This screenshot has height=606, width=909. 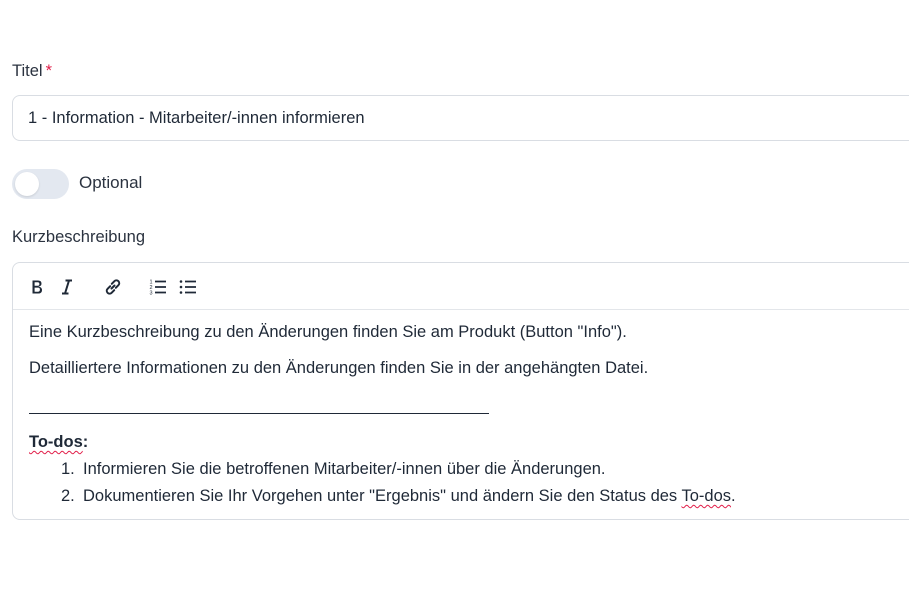 I want to click on ordered-list-button: 1 2 3, so click(x=158, y=287).